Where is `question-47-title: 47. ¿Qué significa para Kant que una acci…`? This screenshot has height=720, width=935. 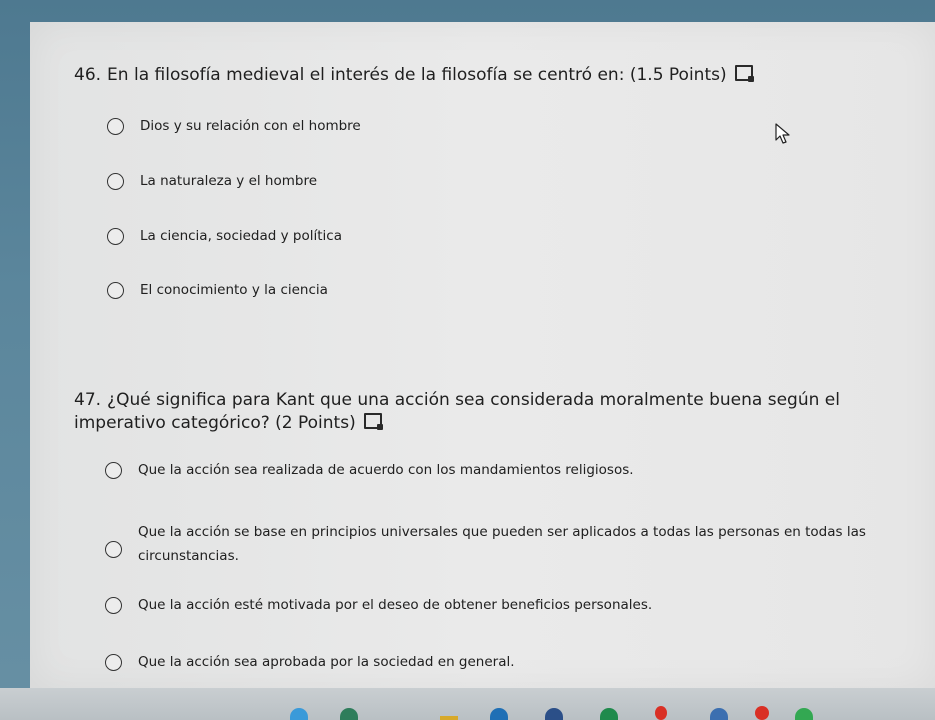 question-47-title: 47. ¿Qué significa para Kant que una acci… is located at coordinates (504, 412).